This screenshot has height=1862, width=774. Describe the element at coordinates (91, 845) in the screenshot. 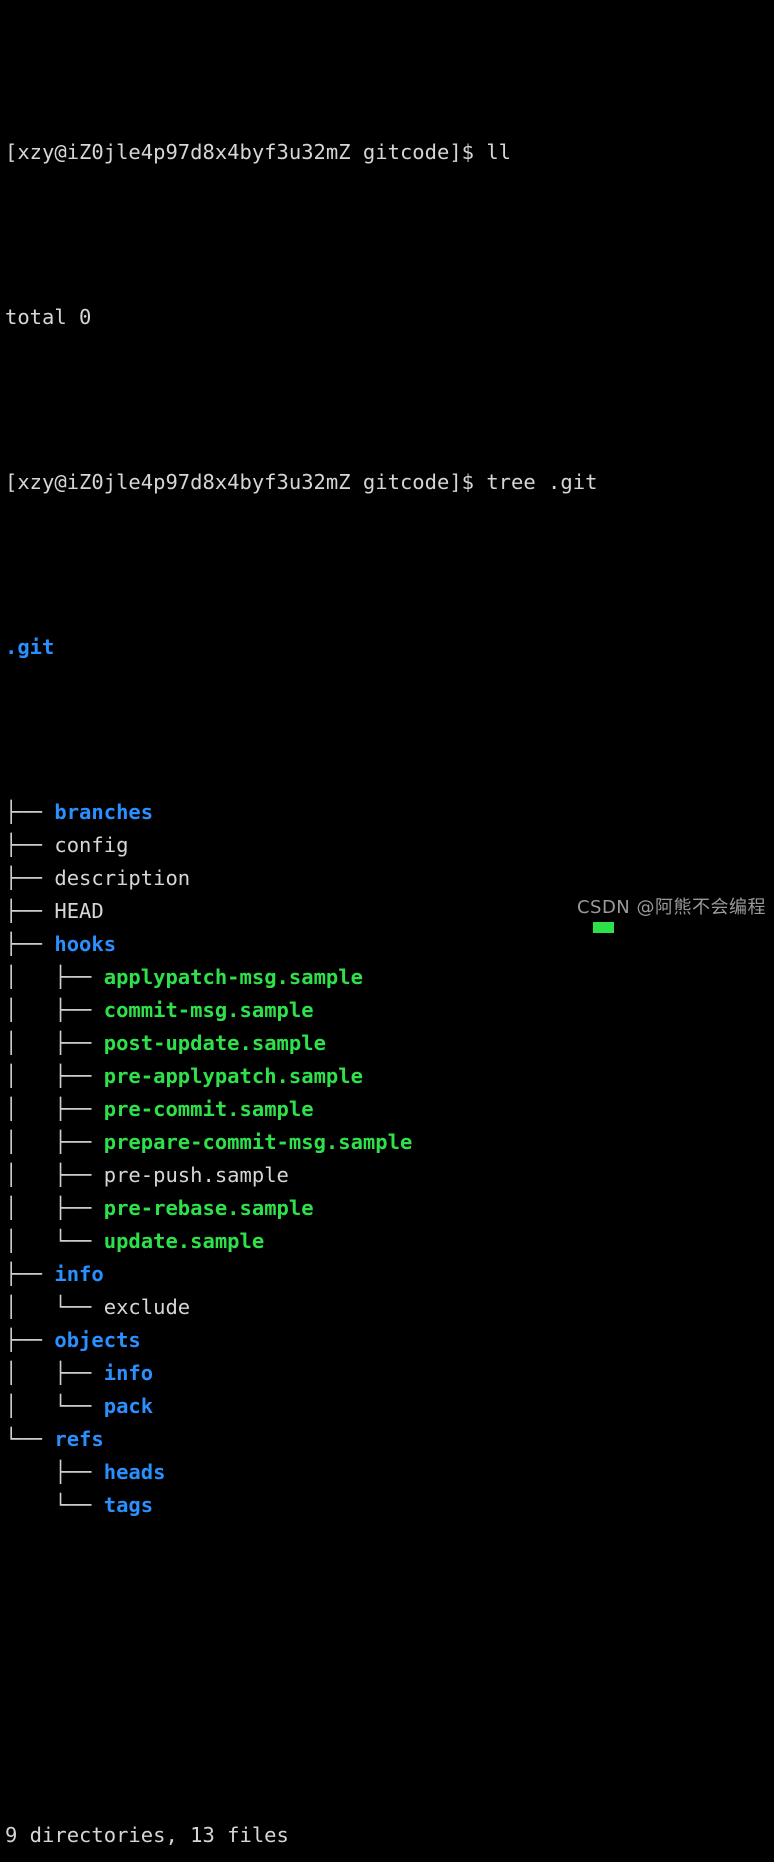

I see `tree-file: config` at that location.